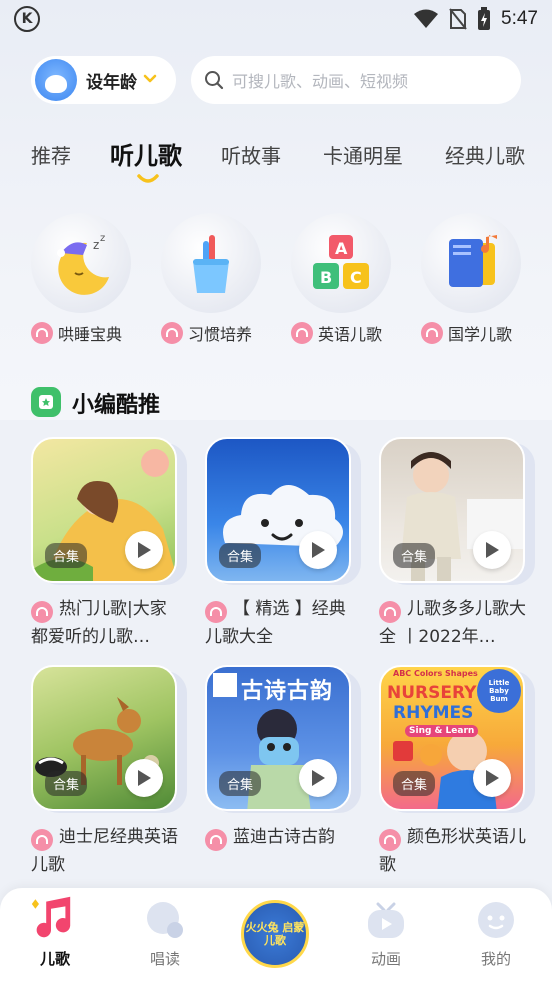 Image resolution: width=552 pixels, height=981 pixels. What do you see at coordinates (104, 851) in the screenshot?
I see `album-title: 迪士尼经典英语儿歌` at bounding box center [104, 851].